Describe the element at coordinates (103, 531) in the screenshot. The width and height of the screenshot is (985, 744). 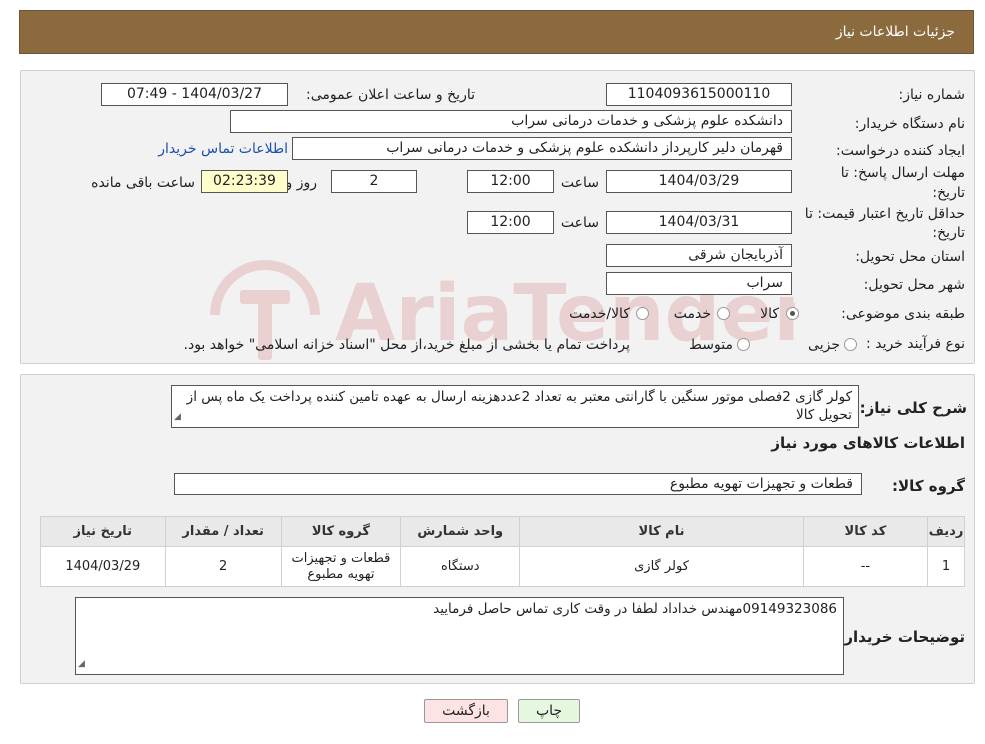
I see `column-header-need-date: تاریخ نیاز` at that location.